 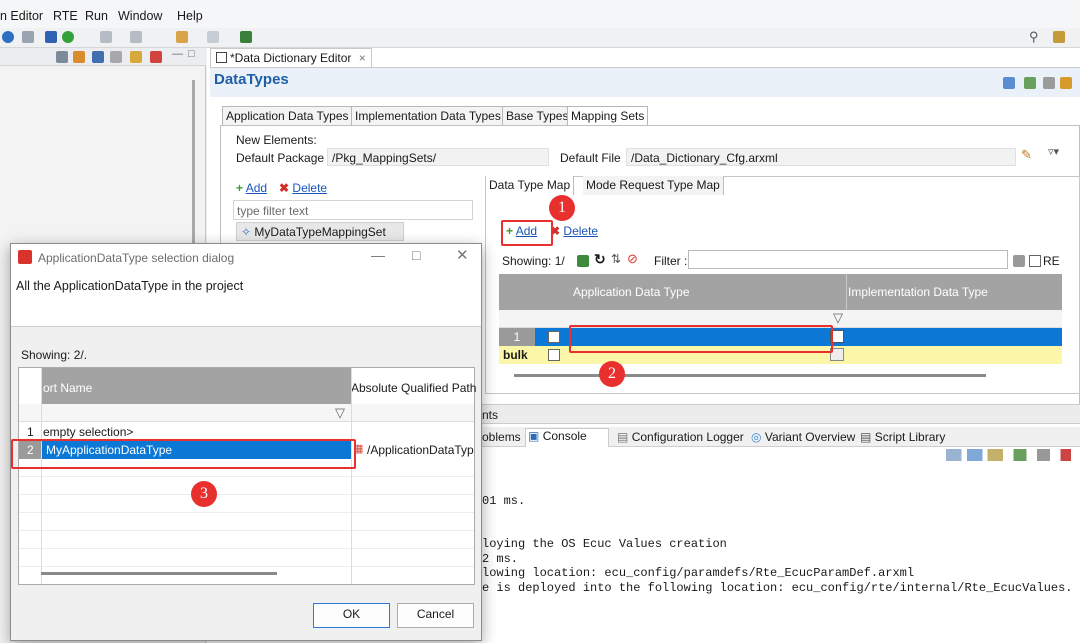 What do you see at coordinates (21, 16) in the screenshot?
I see `menu-editor: n Editor` at bounding box center [21, 16].